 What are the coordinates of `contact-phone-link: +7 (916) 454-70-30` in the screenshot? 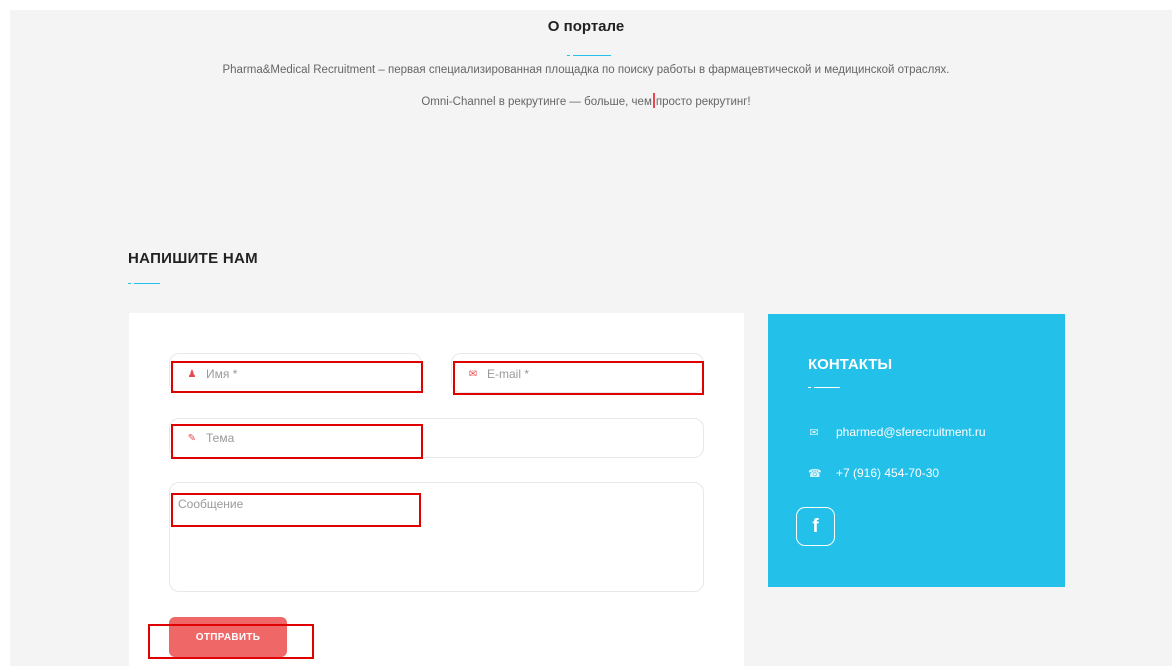 It's located at (887, 473).